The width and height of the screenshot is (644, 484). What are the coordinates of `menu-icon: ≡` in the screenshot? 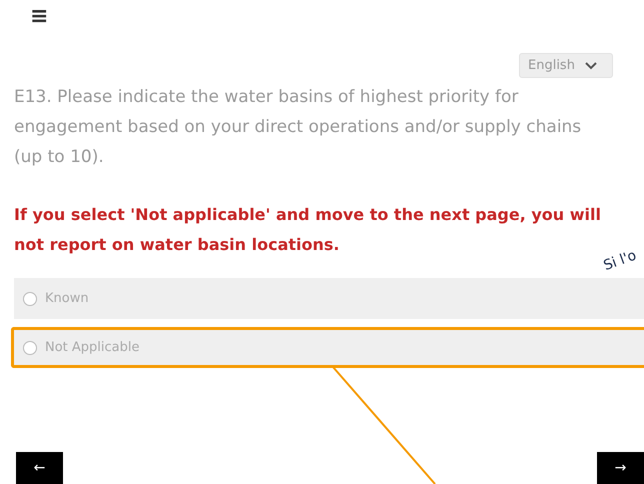 It's located at (39, 17).